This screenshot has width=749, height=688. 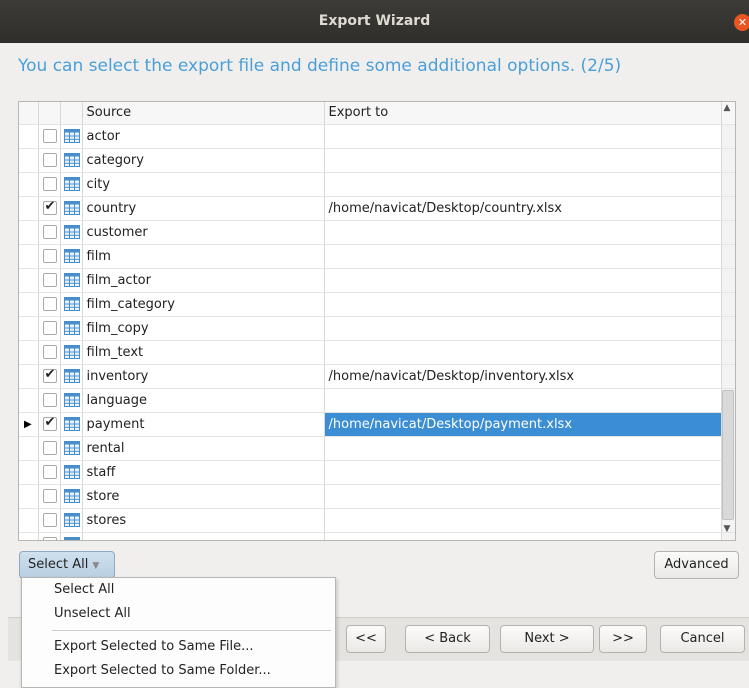 I want to click on export-to-cell: /home/navicat/Desktop/inventory.xlsx, so click(x=523, y=376).